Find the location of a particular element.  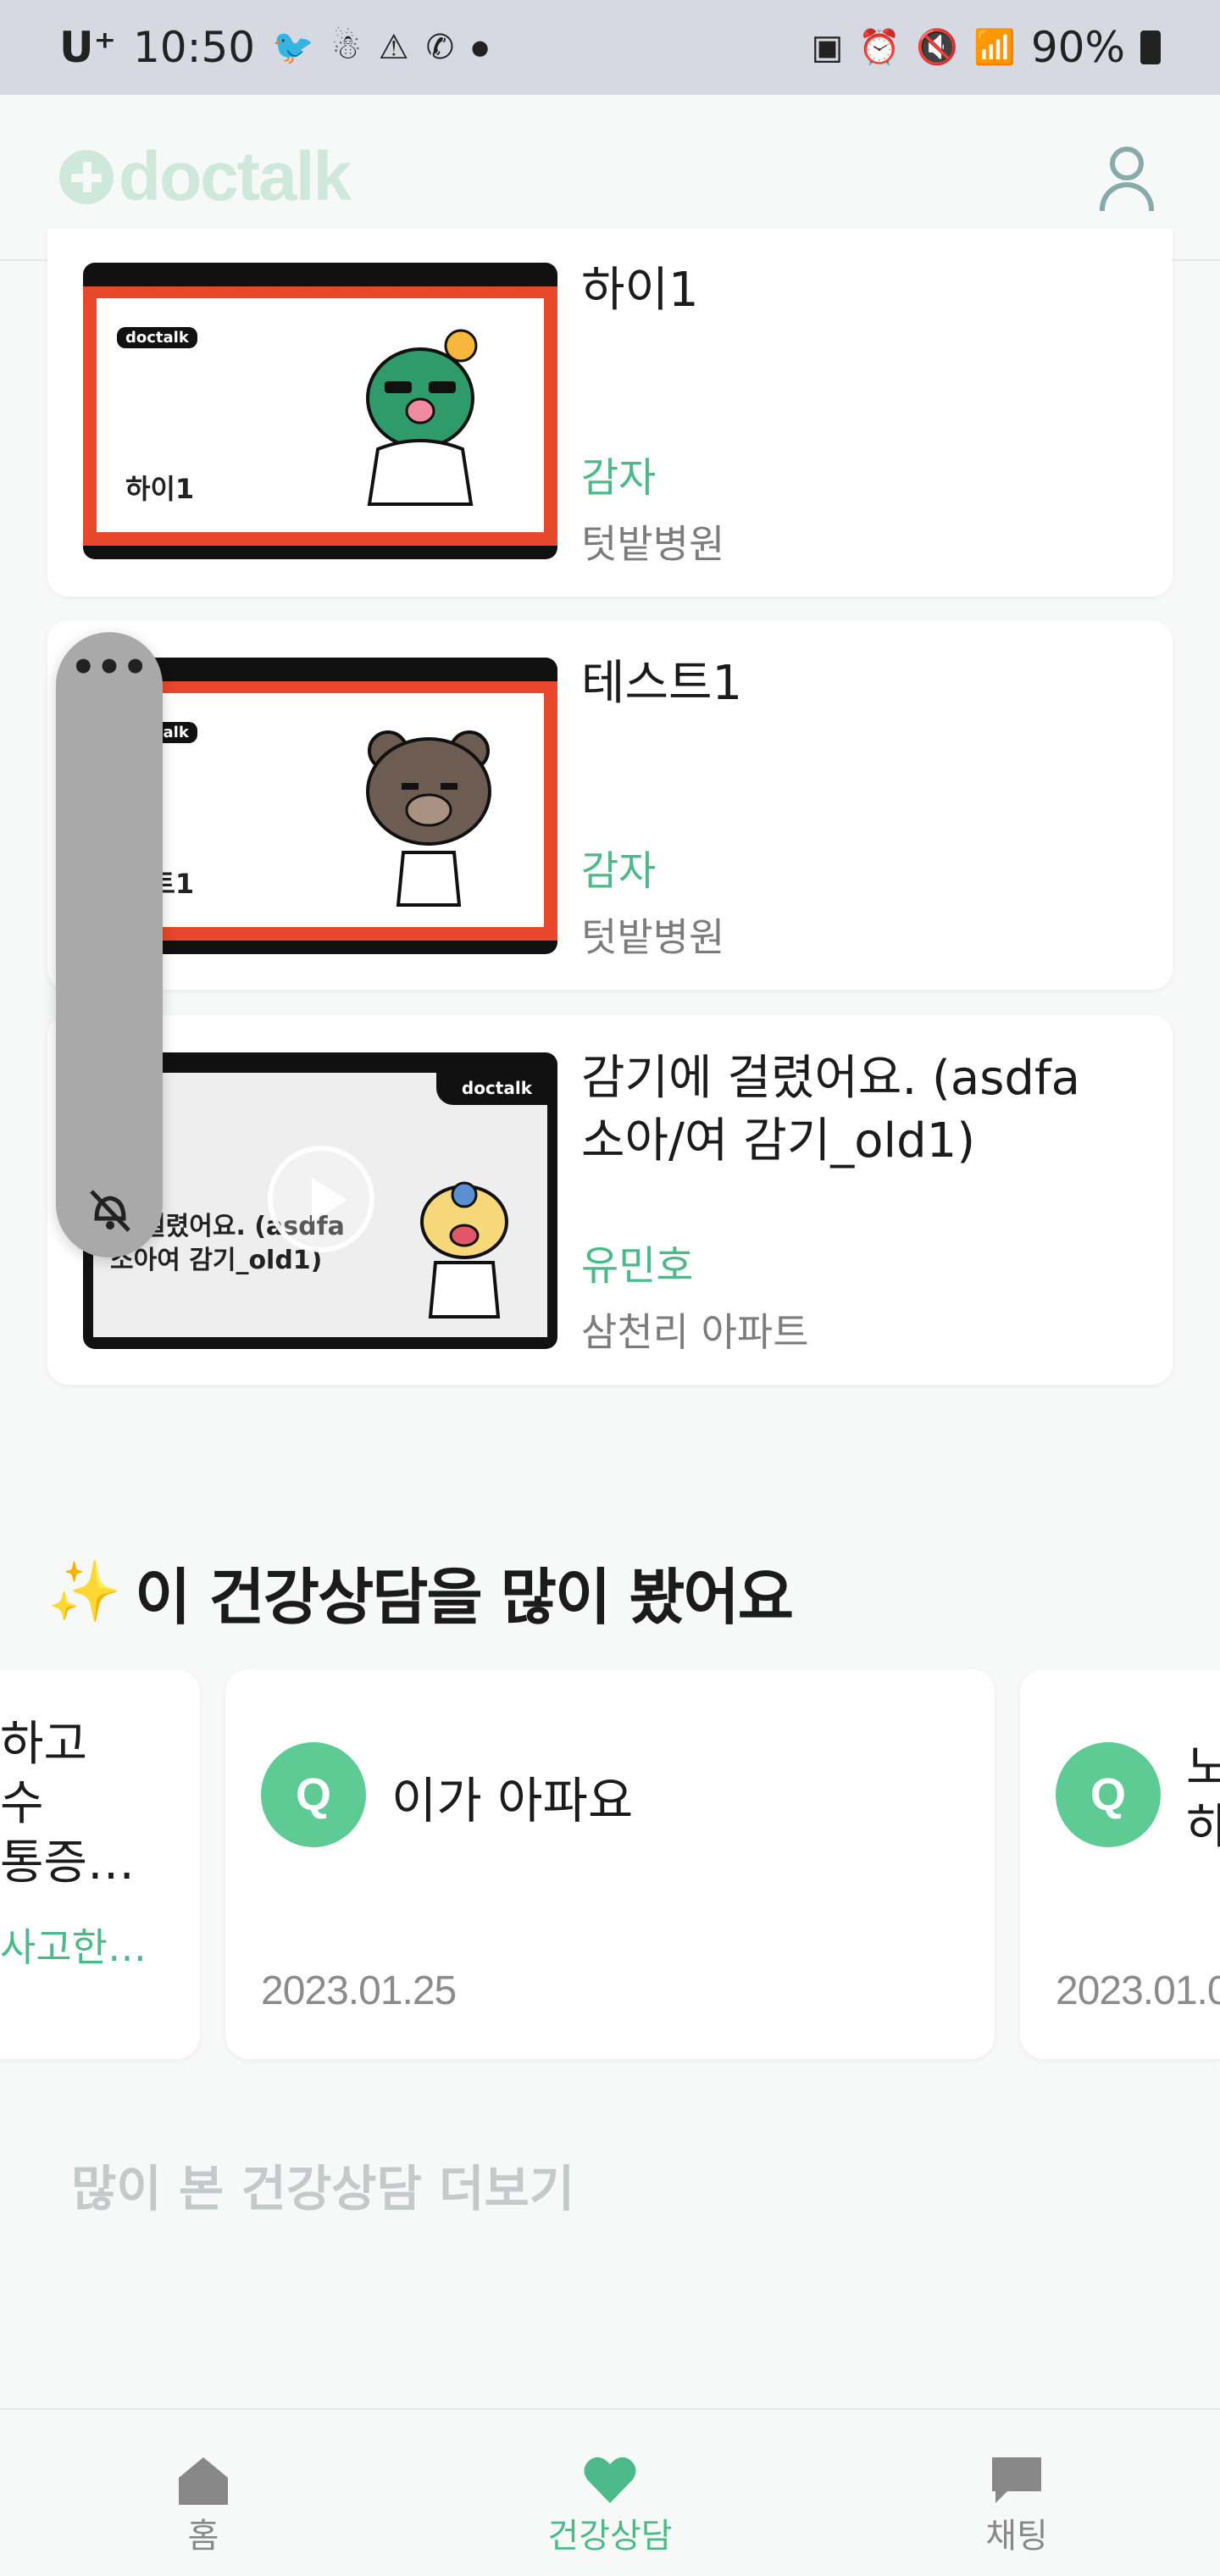

bottom-navigation: 홈 건강상담 채팅 is located at coordinates (610, 2492).